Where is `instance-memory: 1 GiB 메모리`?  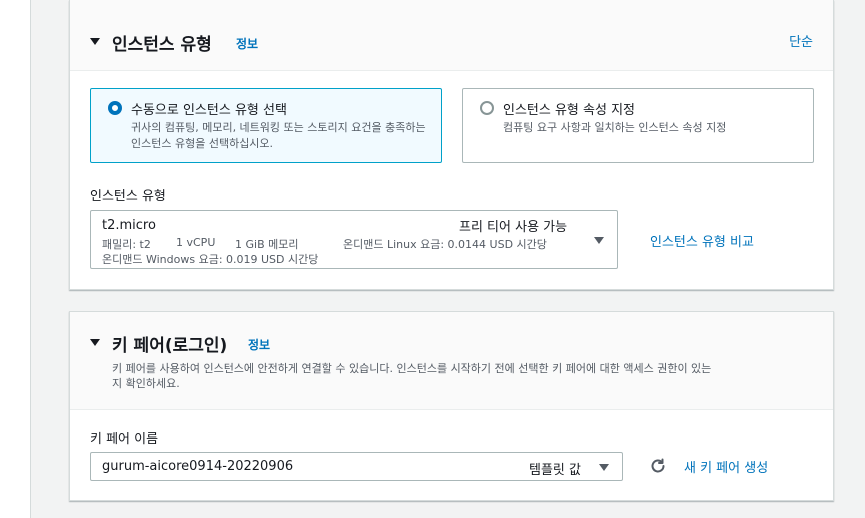
instance-memory: 1 GiB 메모리 is located at coordinates (267, 244).